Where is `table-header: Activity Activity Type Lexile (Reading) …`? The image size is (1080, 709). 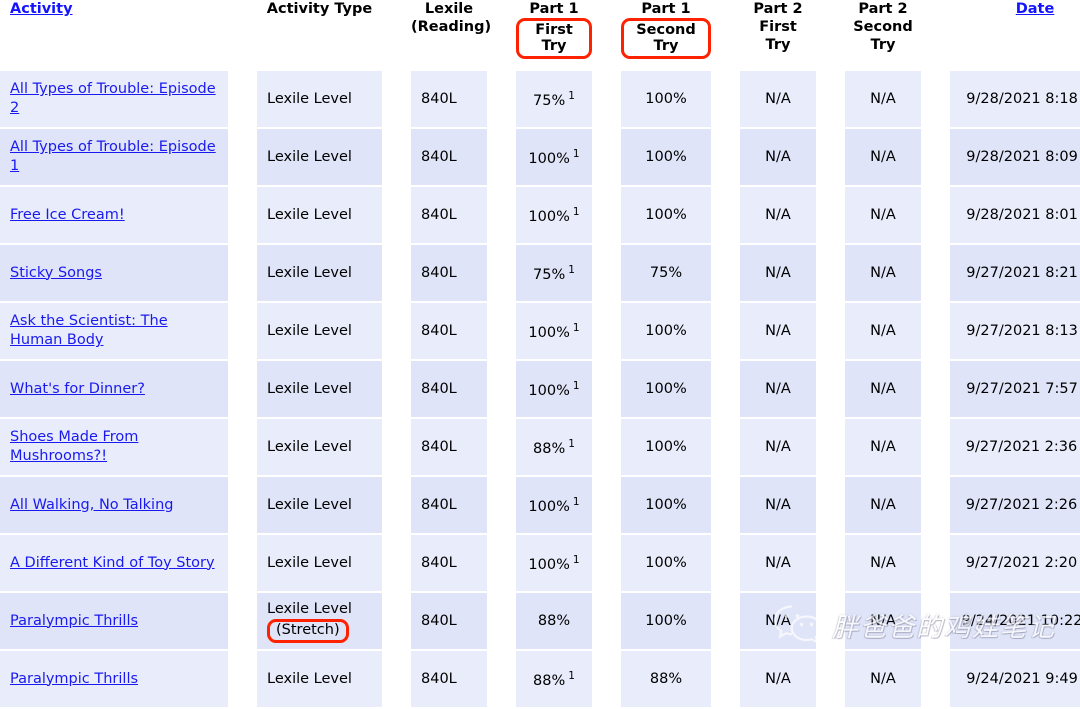
table-header: Activity Activity Type Lexile (Reading) … is located at coordinates (540, 35).